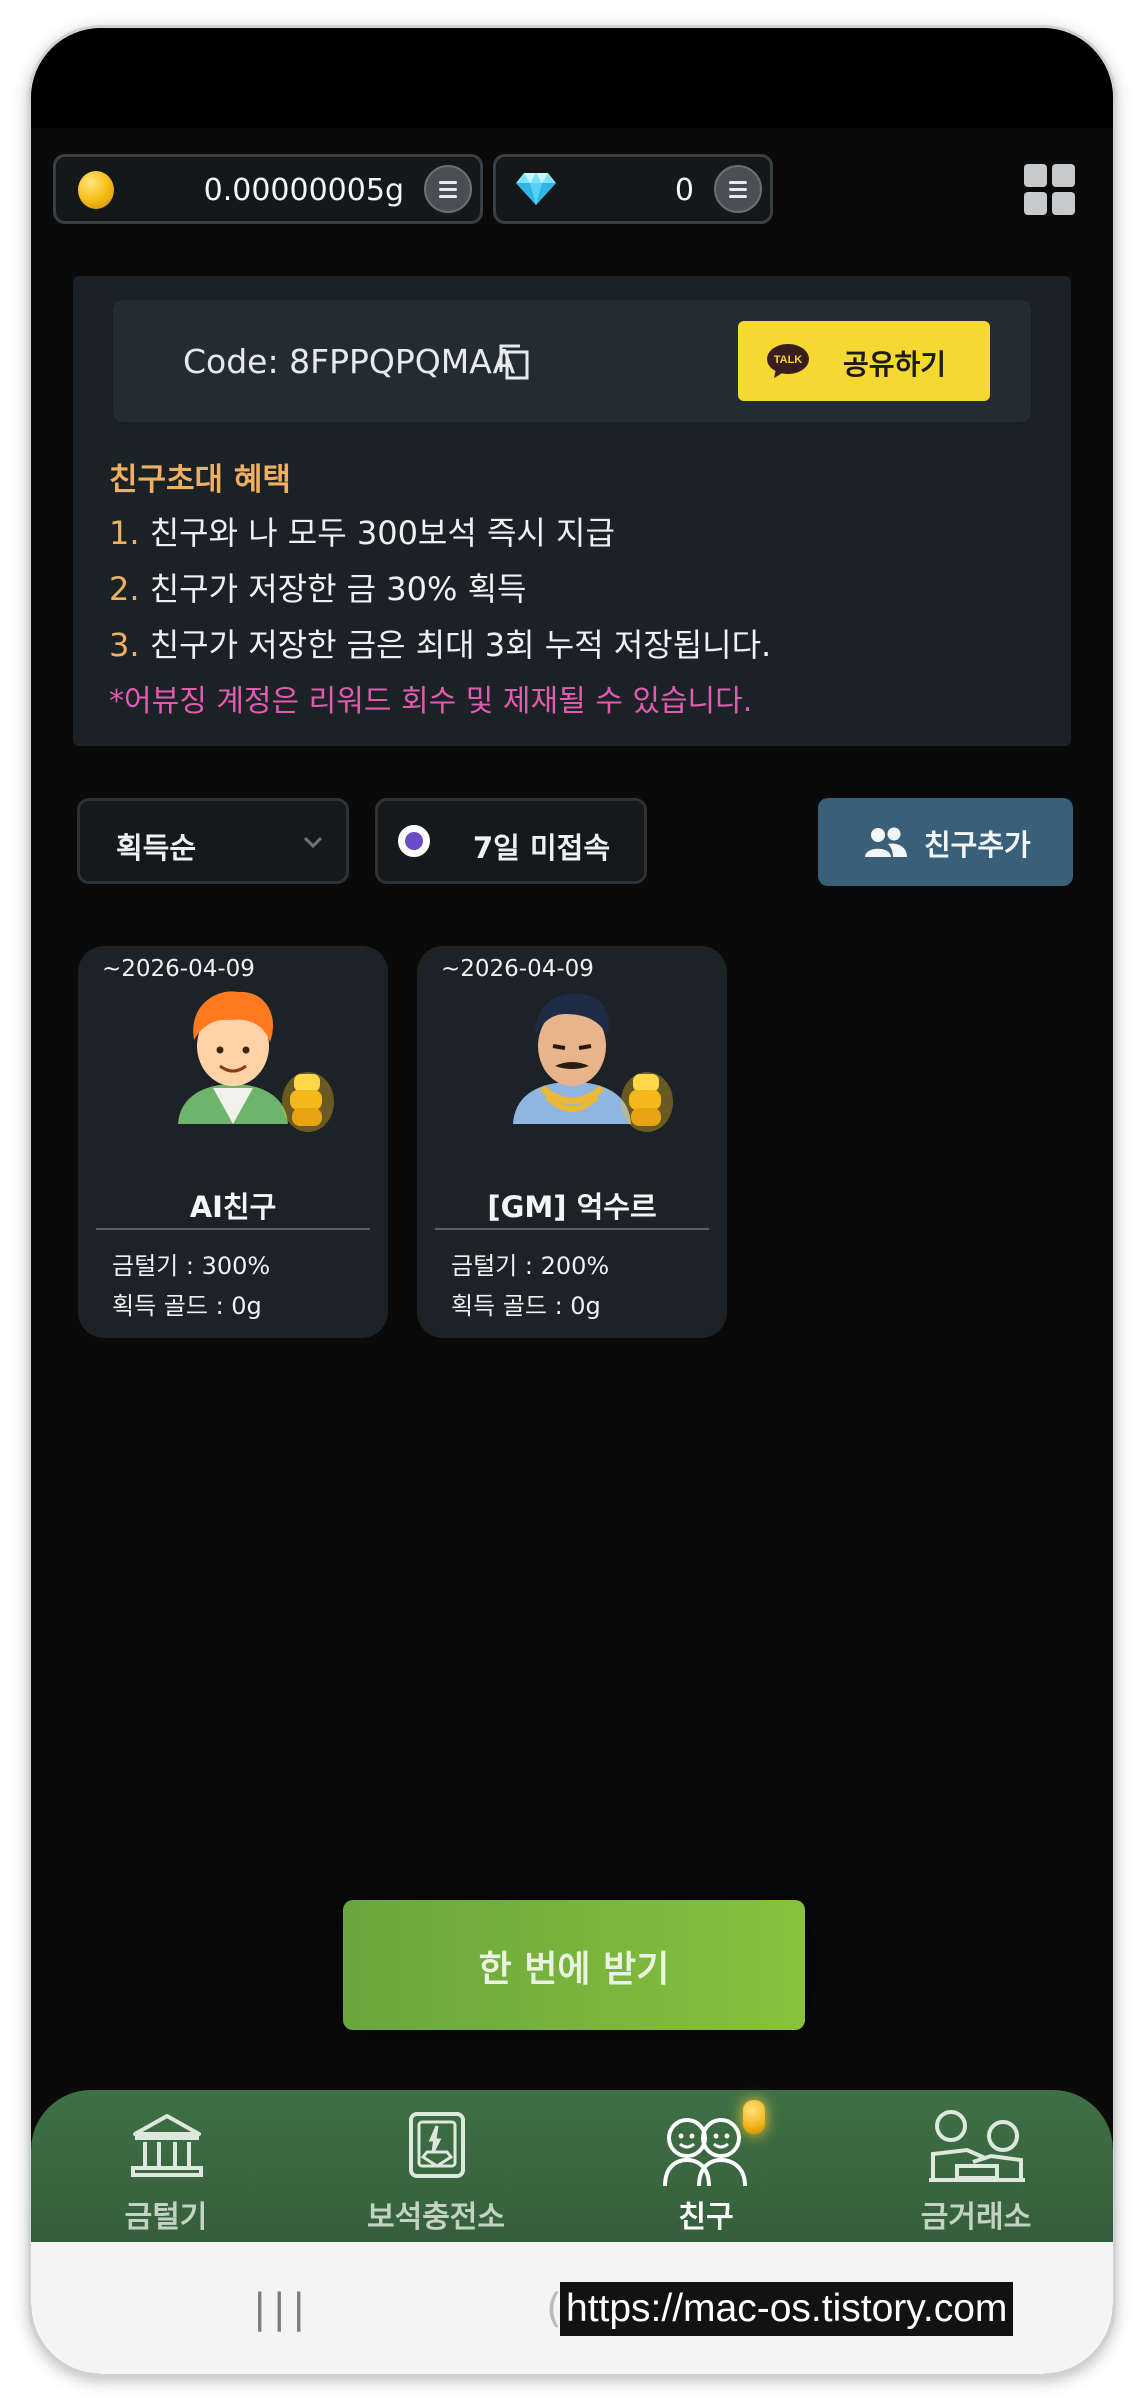  What do you see at coordinates (684, 190) in the screenshot?
I see `gem-amount: 0` at bounding box center [684, 190].